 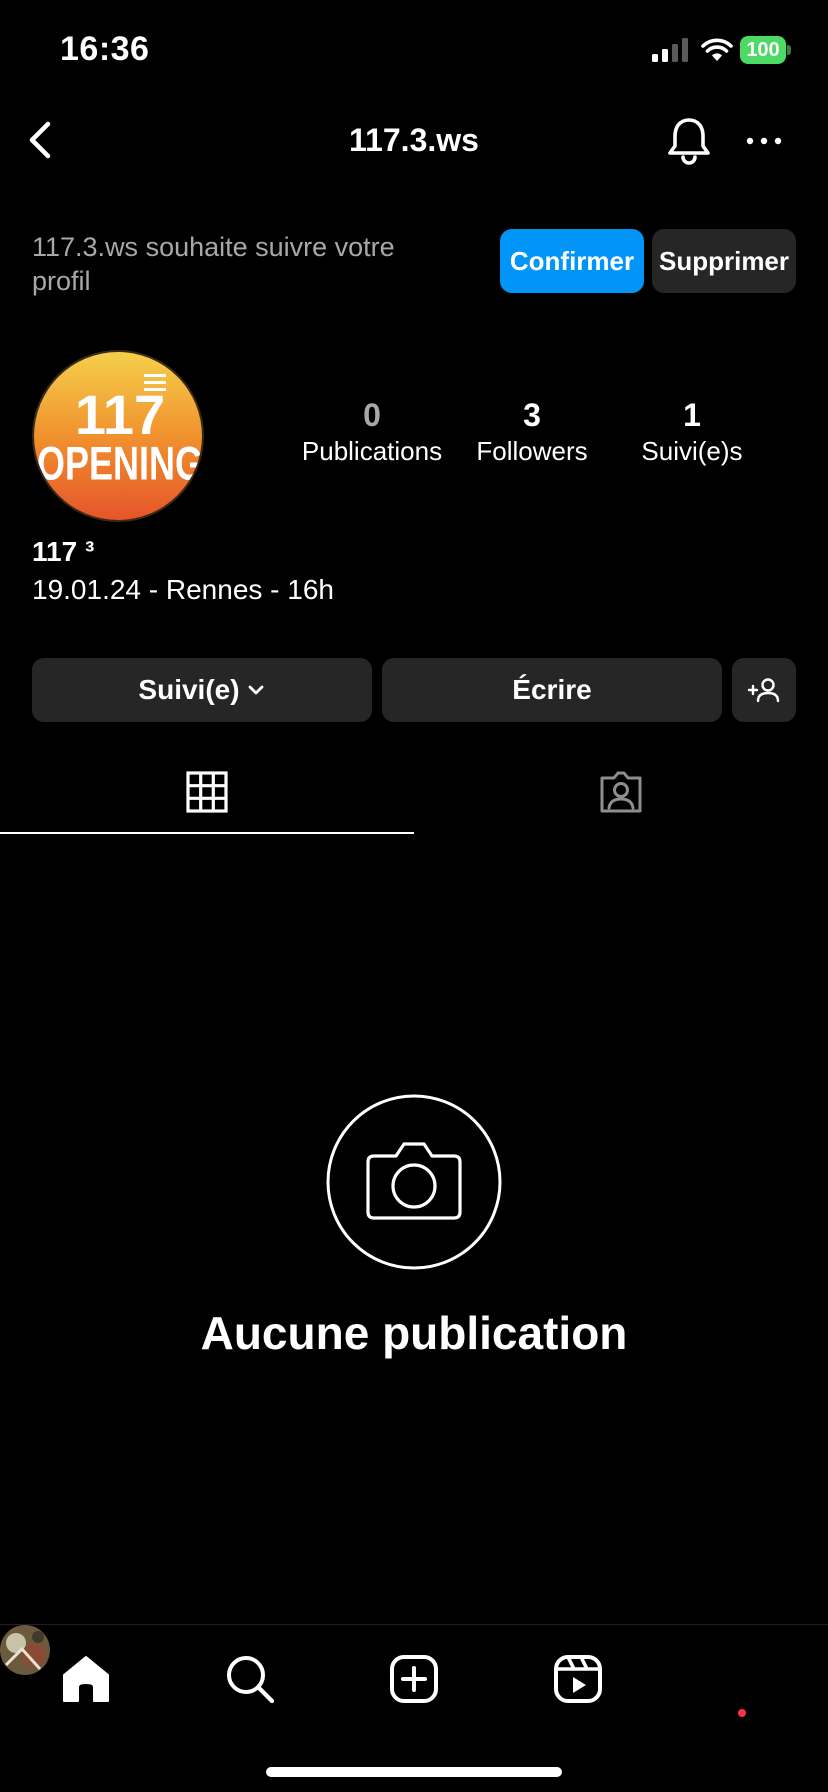 I want to click on create-post-icon, so click(x=414, y=1679).